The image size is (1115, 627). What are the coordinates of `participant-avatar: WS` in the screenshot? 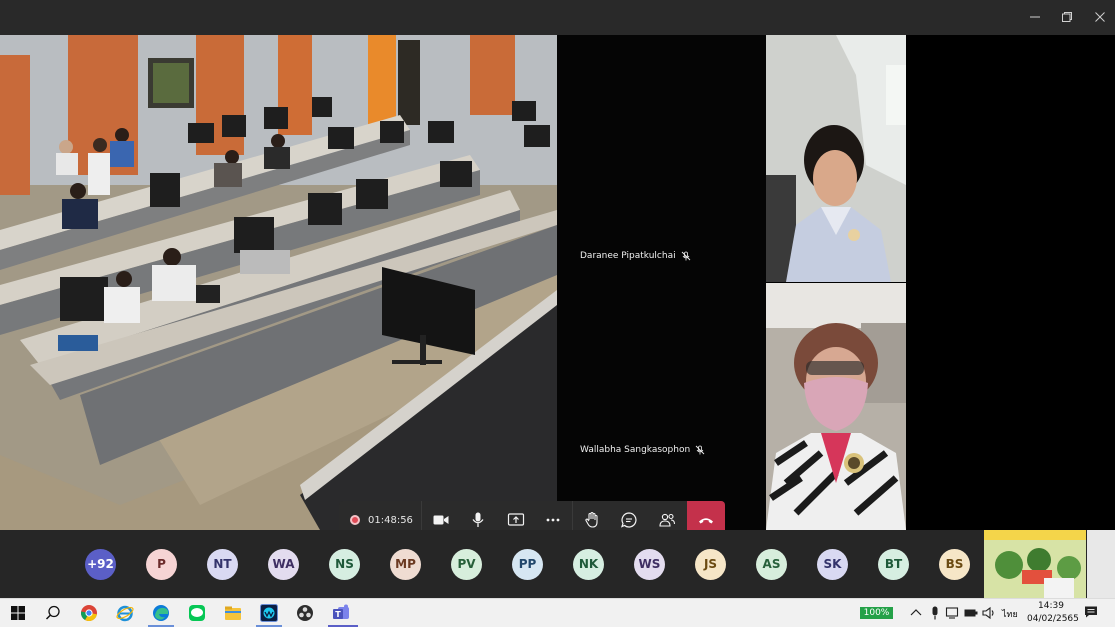 It's located at (649, 564).